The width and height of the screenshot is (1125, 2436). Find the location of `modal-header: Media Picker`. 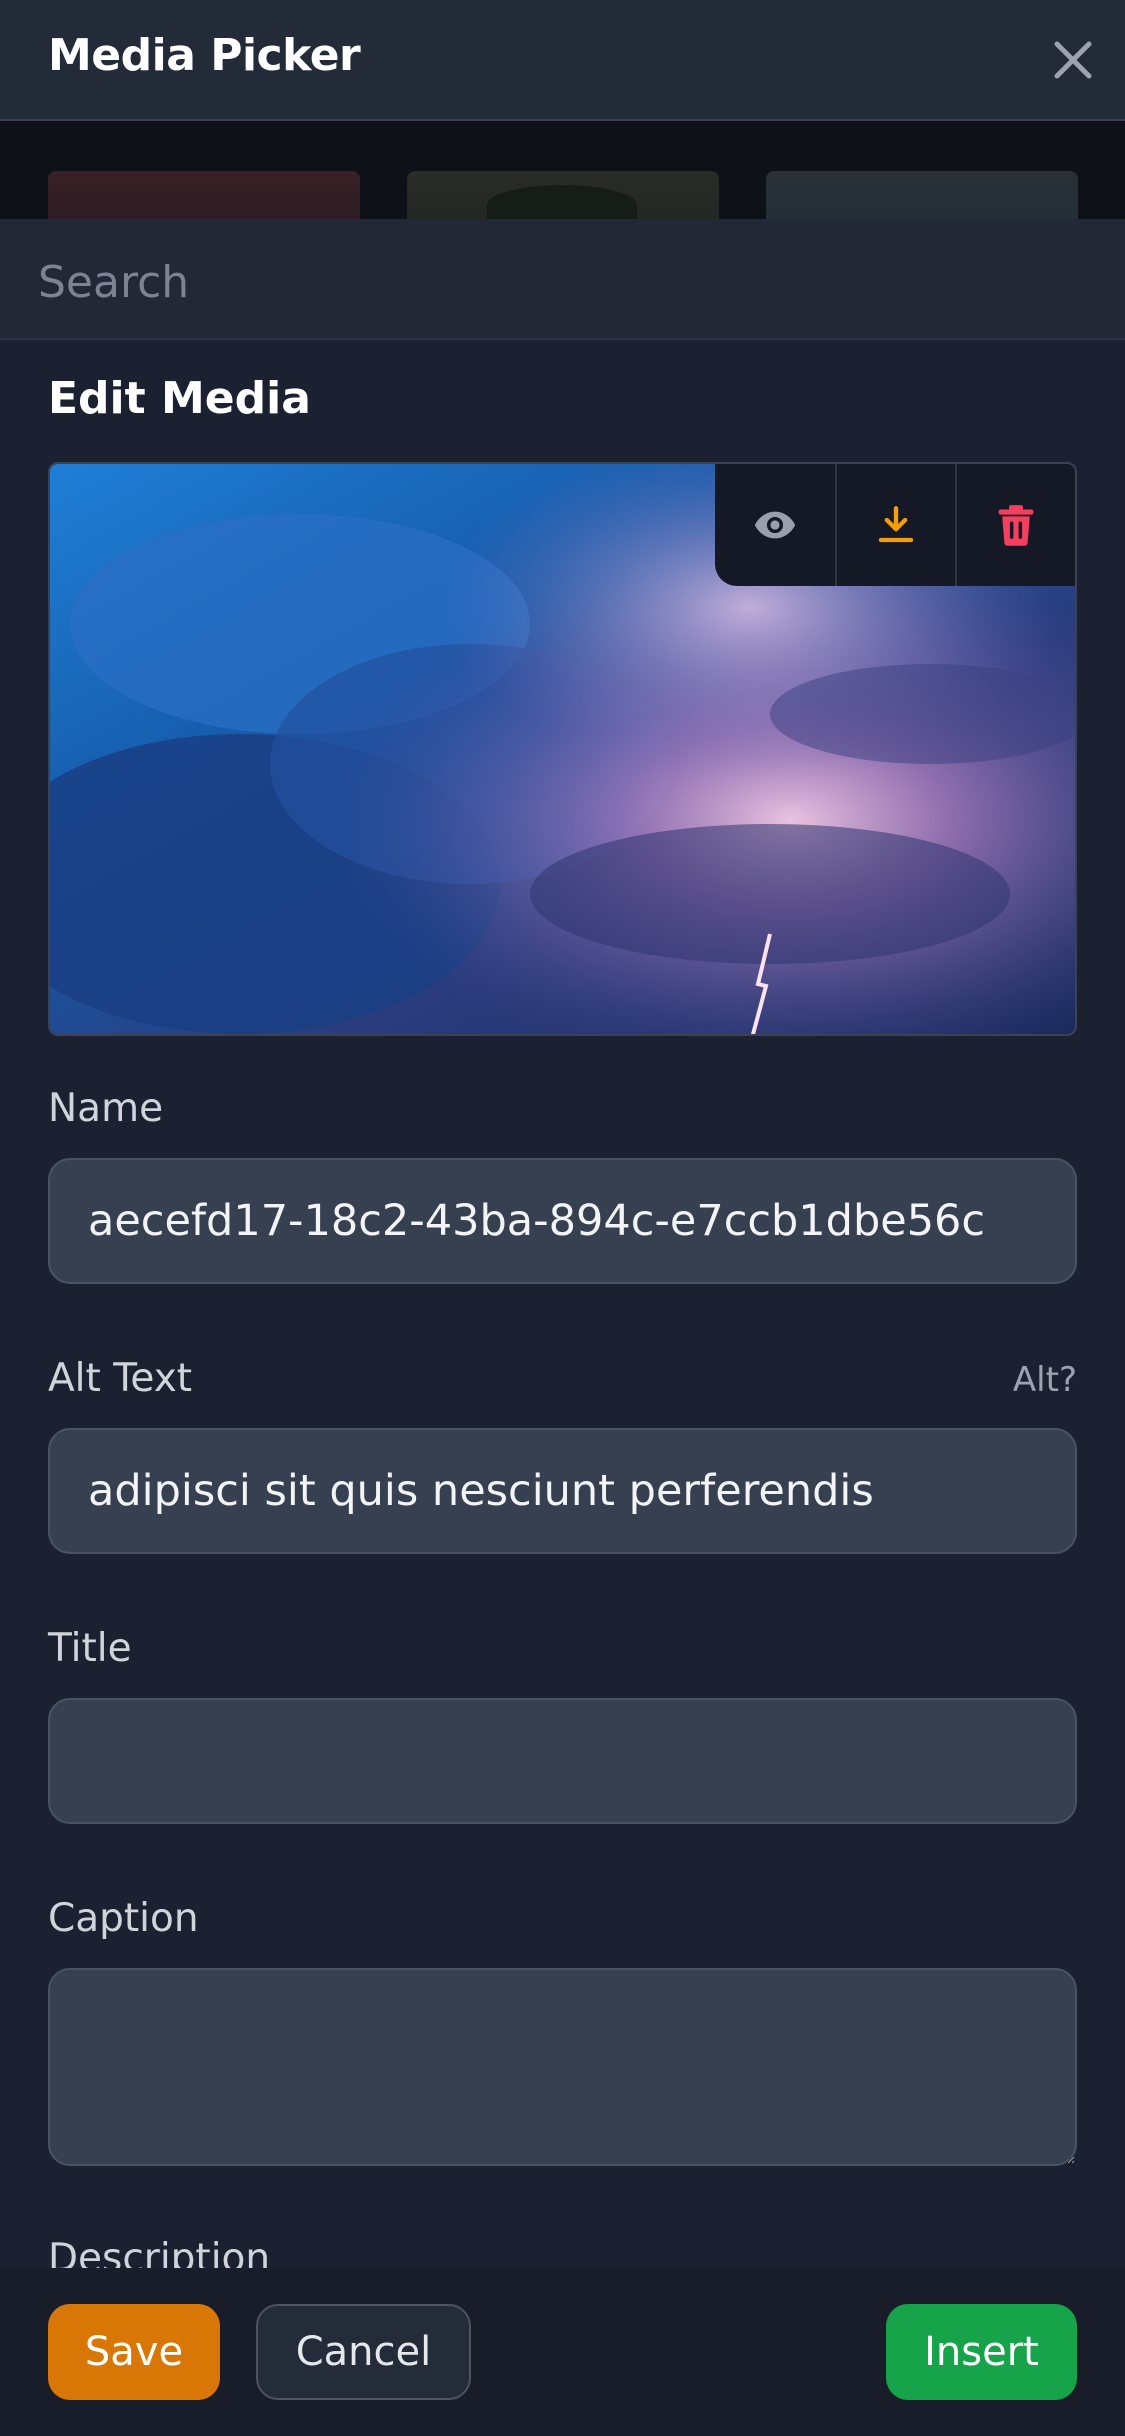

modal-header: Media Picker is located at coordinates (562, 60).